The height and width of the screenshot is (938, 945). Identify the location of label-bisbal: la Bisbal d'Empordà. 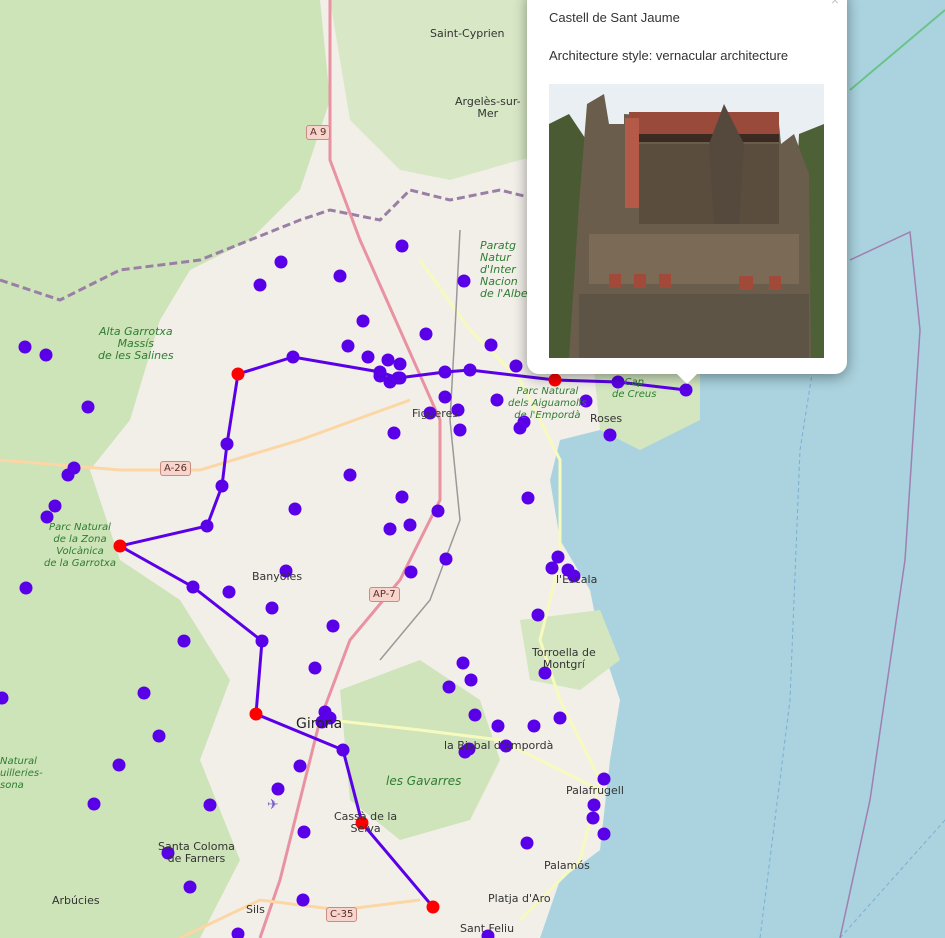
(499, 745).